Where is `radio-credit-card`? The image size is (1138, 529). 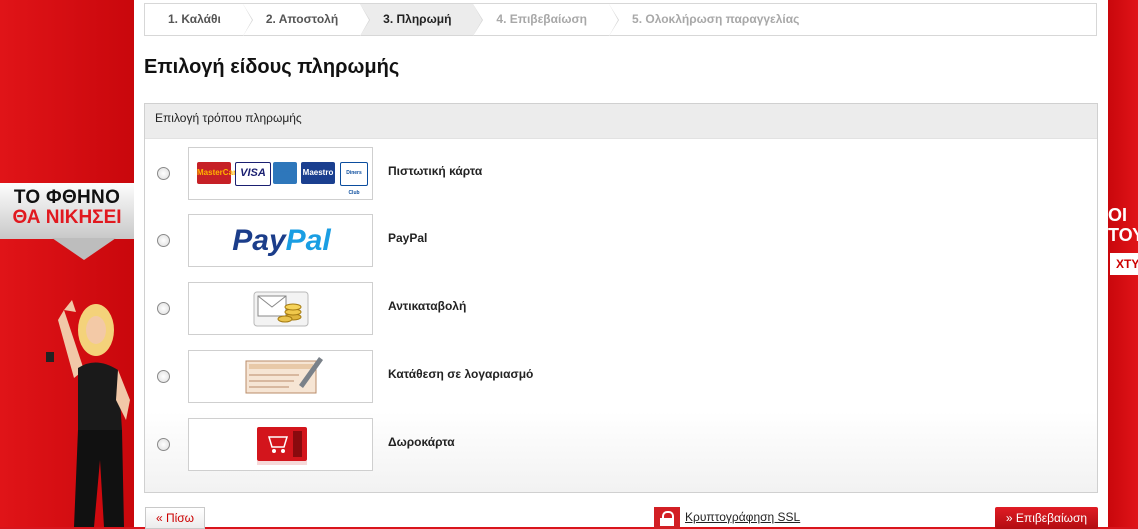
radio-credit-card is located at coordinates (163, 173).